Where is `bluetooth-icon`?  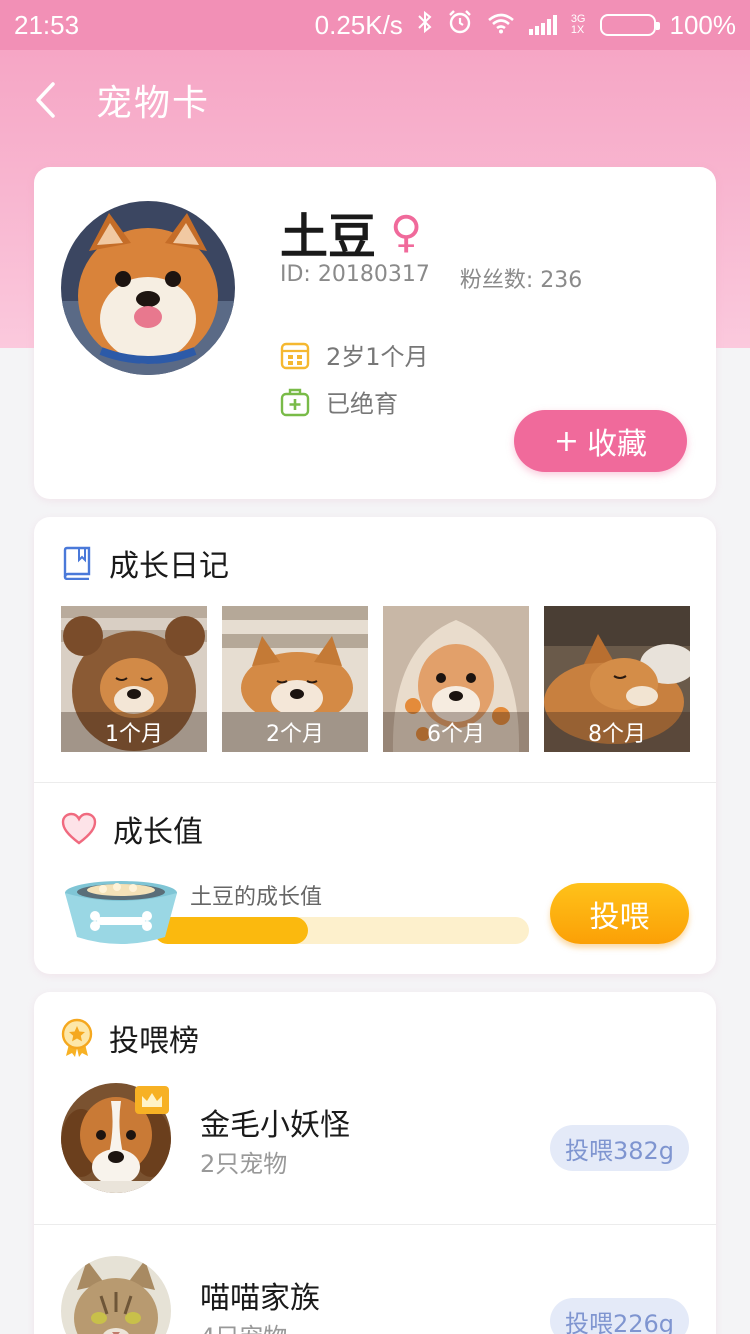 bluetooth-icon is located at coordinates (425, 25).